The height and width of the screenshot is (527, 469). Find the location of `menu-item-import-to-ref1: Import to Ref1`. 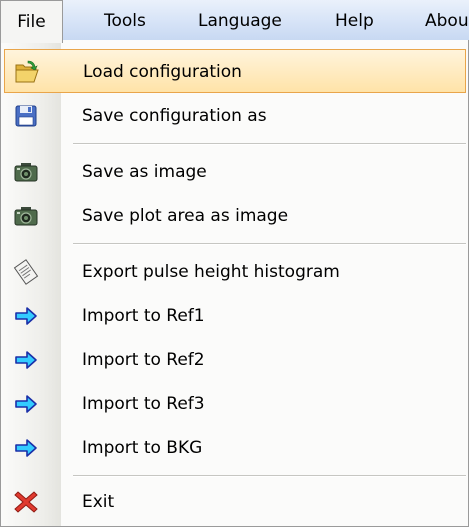

menu-item-import-to-ref1: Import to Ref1 is located at coordinates (235, 316).